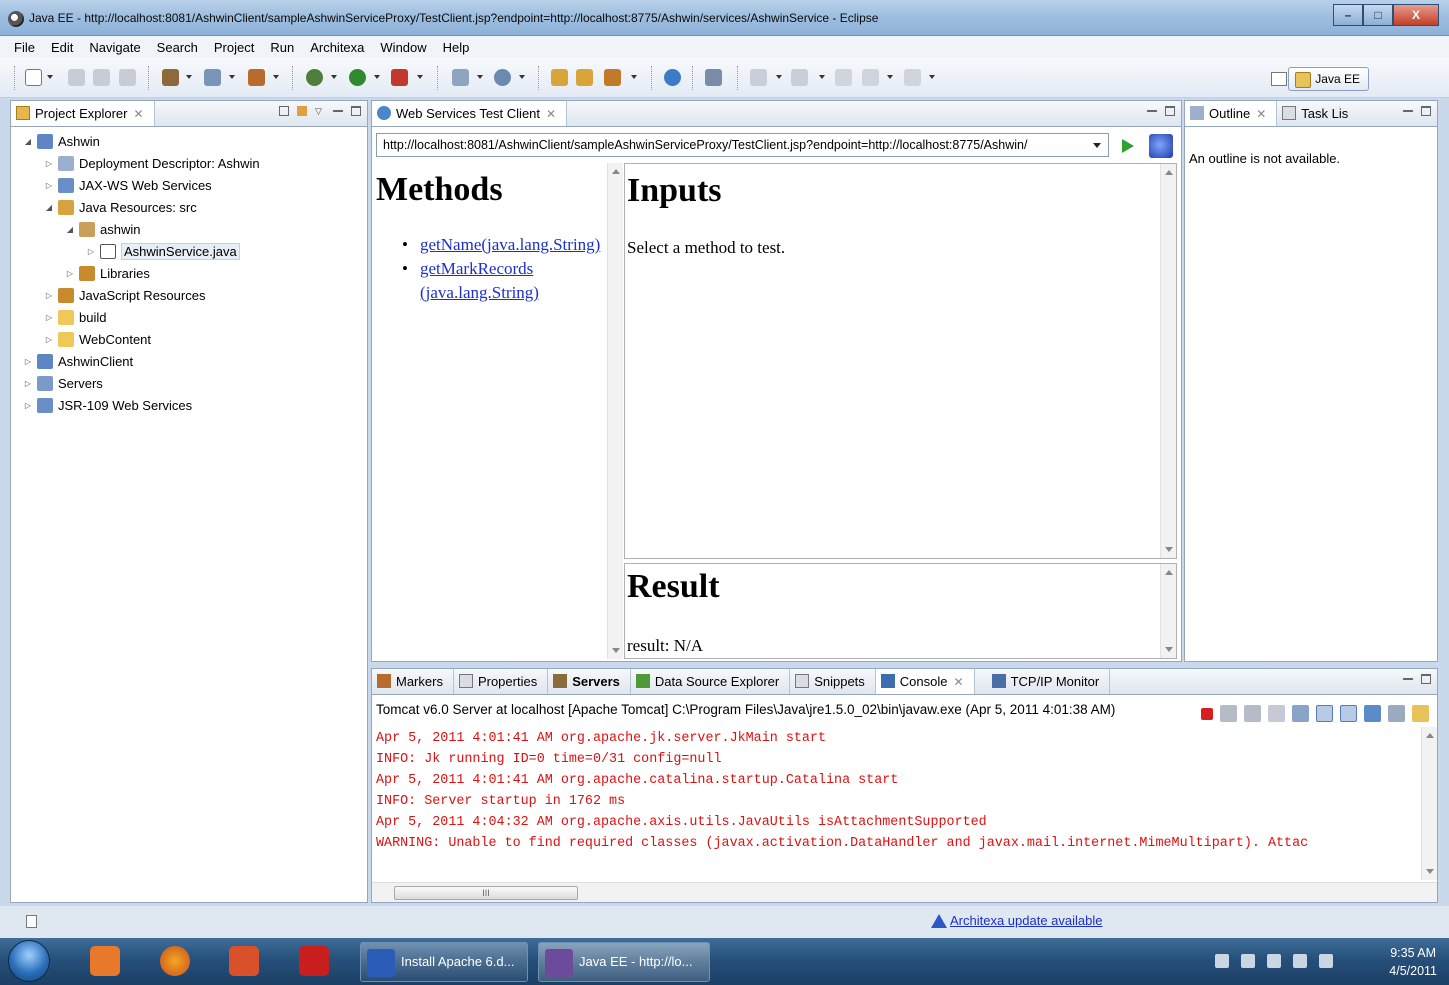 The height and width of the screenshot is (985, 1449). What do you see at coordinates (1274, 961) in the screenshot?
I see `network-icon` at bounding box center [1274, 961].